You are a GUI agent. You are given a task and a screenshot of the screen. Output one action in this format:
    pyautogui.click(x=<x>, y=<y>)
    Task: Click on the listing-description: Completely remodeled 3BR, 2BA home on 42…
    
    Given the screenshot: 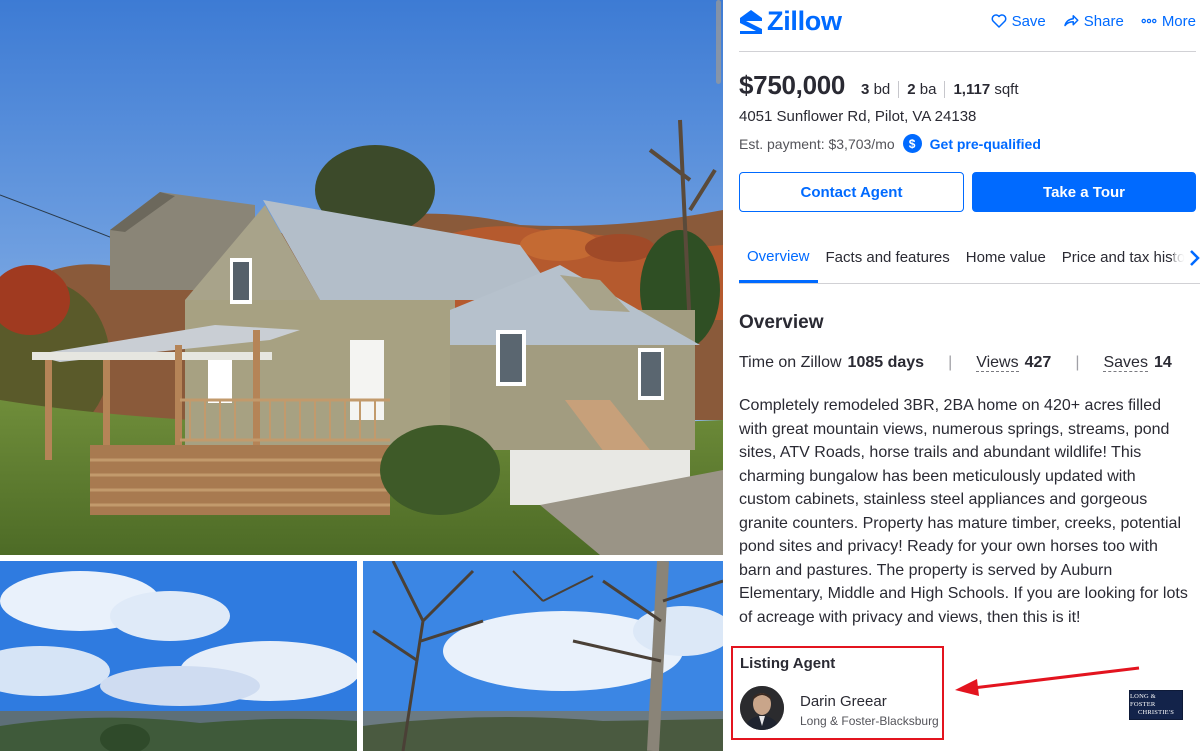 What is the action you would take?
    pyautogui.click(x=963, y=511)
    